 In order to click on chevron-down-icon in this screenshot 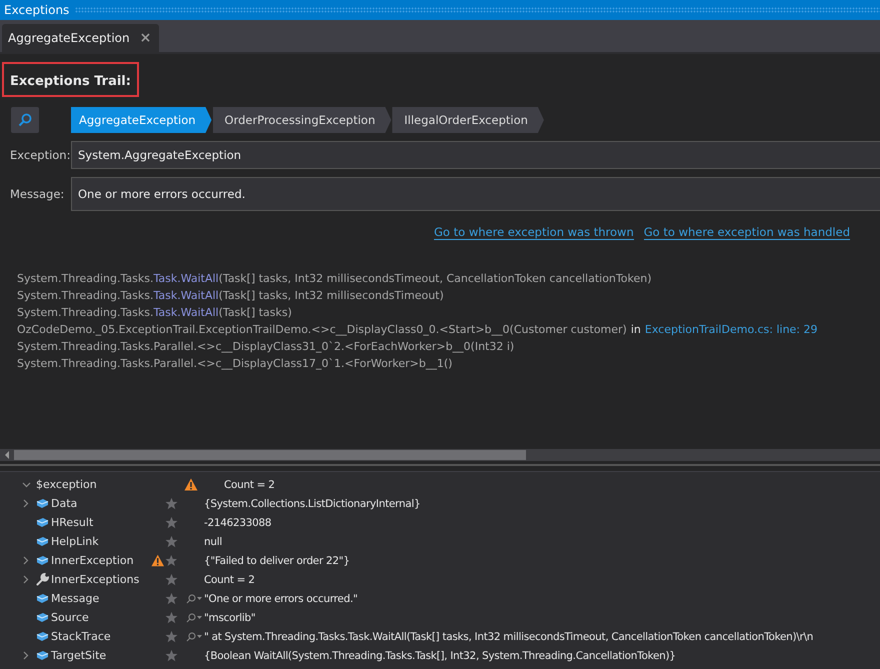, I will do `click(26, 484)`.